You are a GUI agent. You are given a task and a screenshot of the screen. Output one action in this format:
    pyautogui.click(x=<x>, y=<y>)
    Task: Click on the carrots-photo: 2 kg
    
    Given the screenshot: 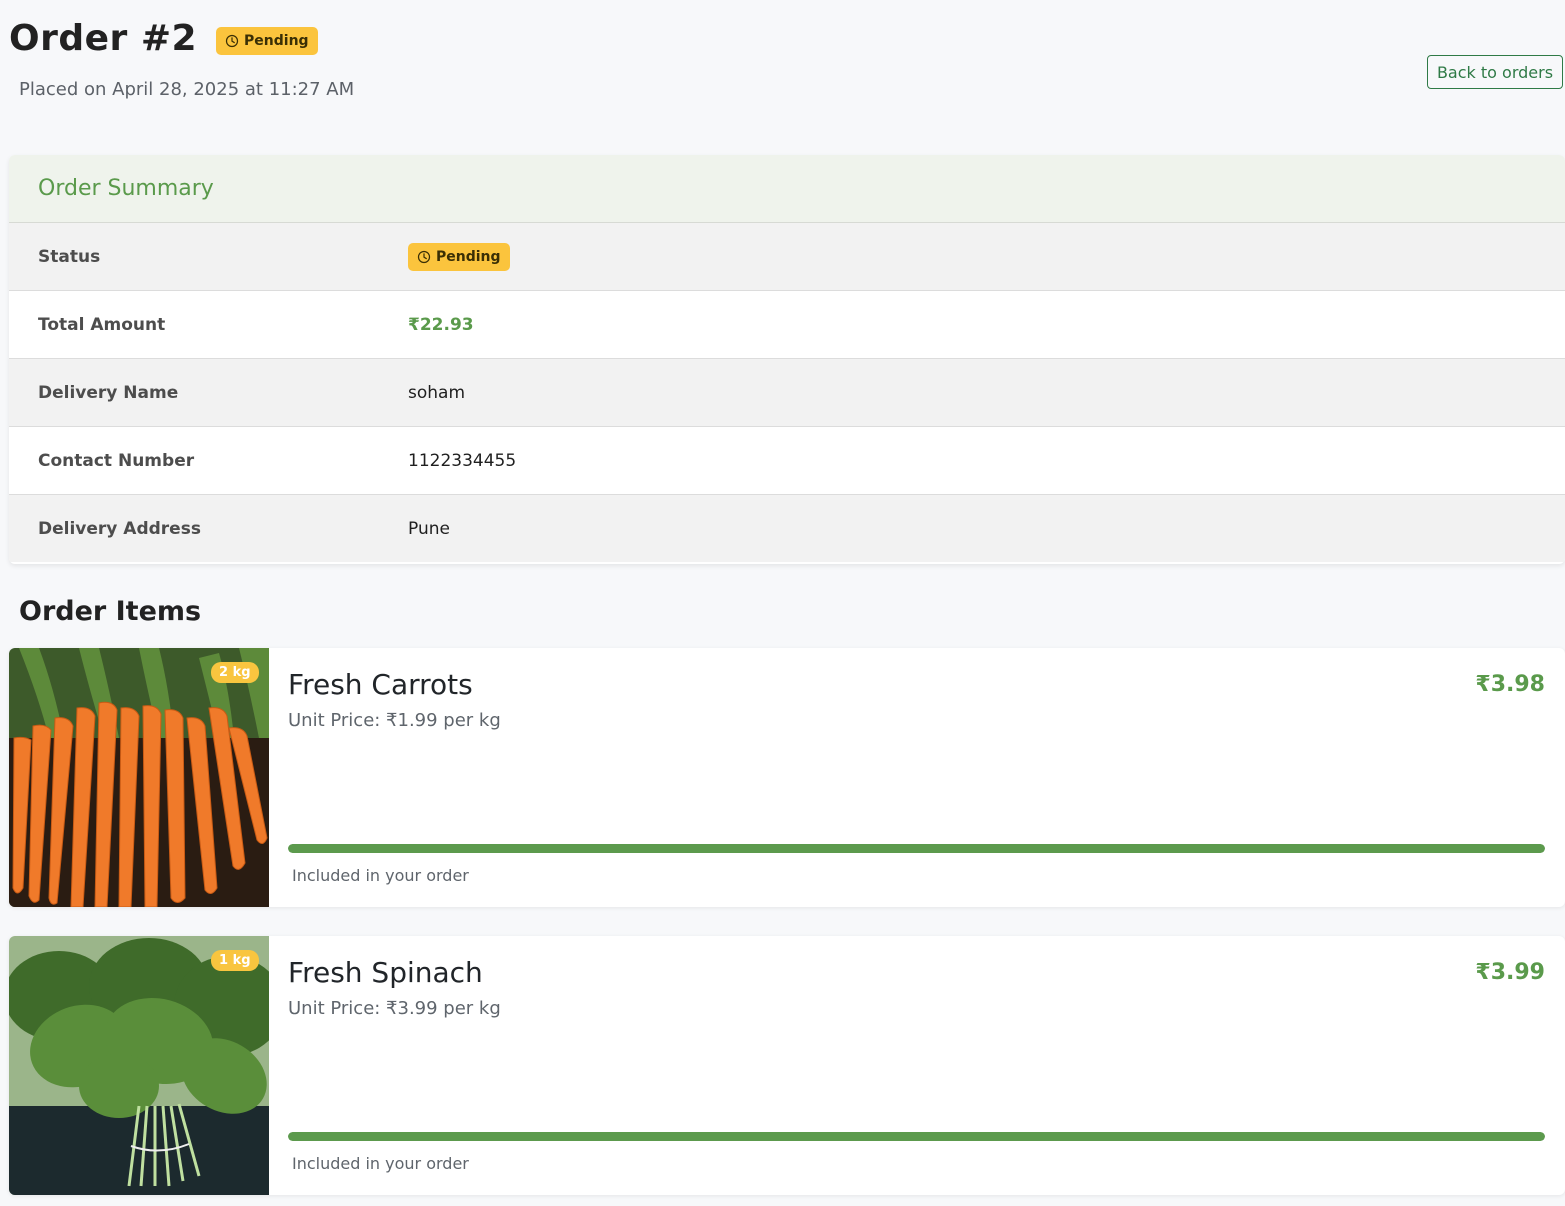 What is the action you would take?
    pyautogui.click(x=139, y=777)
    